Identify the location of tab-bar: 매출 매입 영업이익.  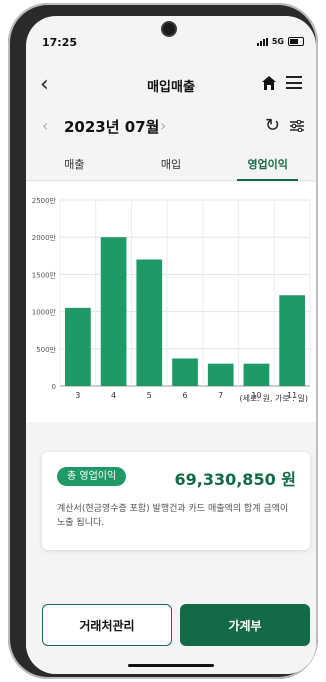
(171, 166).